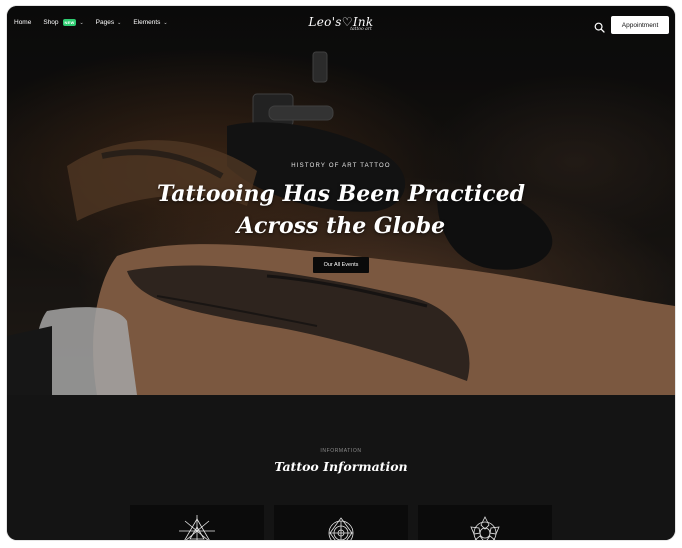 The image size is (682, 548). What do you see at coordinates (640, 25) in the screenshot?
I see `appointment-button: Appointment` at bounding box center [640, 25].